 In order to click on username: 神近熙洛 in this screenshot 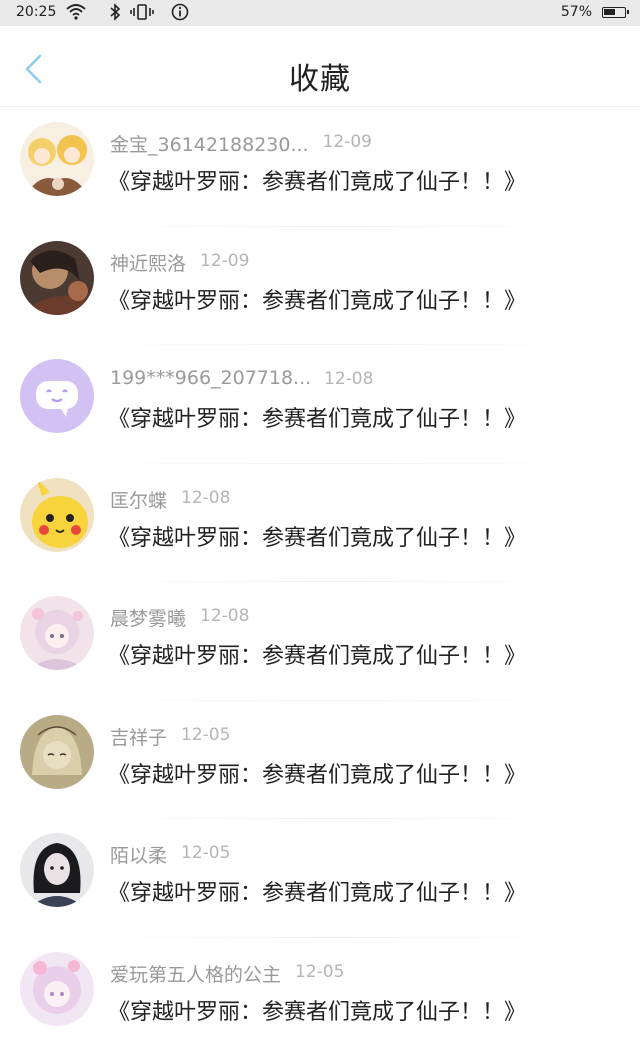, I will do `click(148, 262)`.